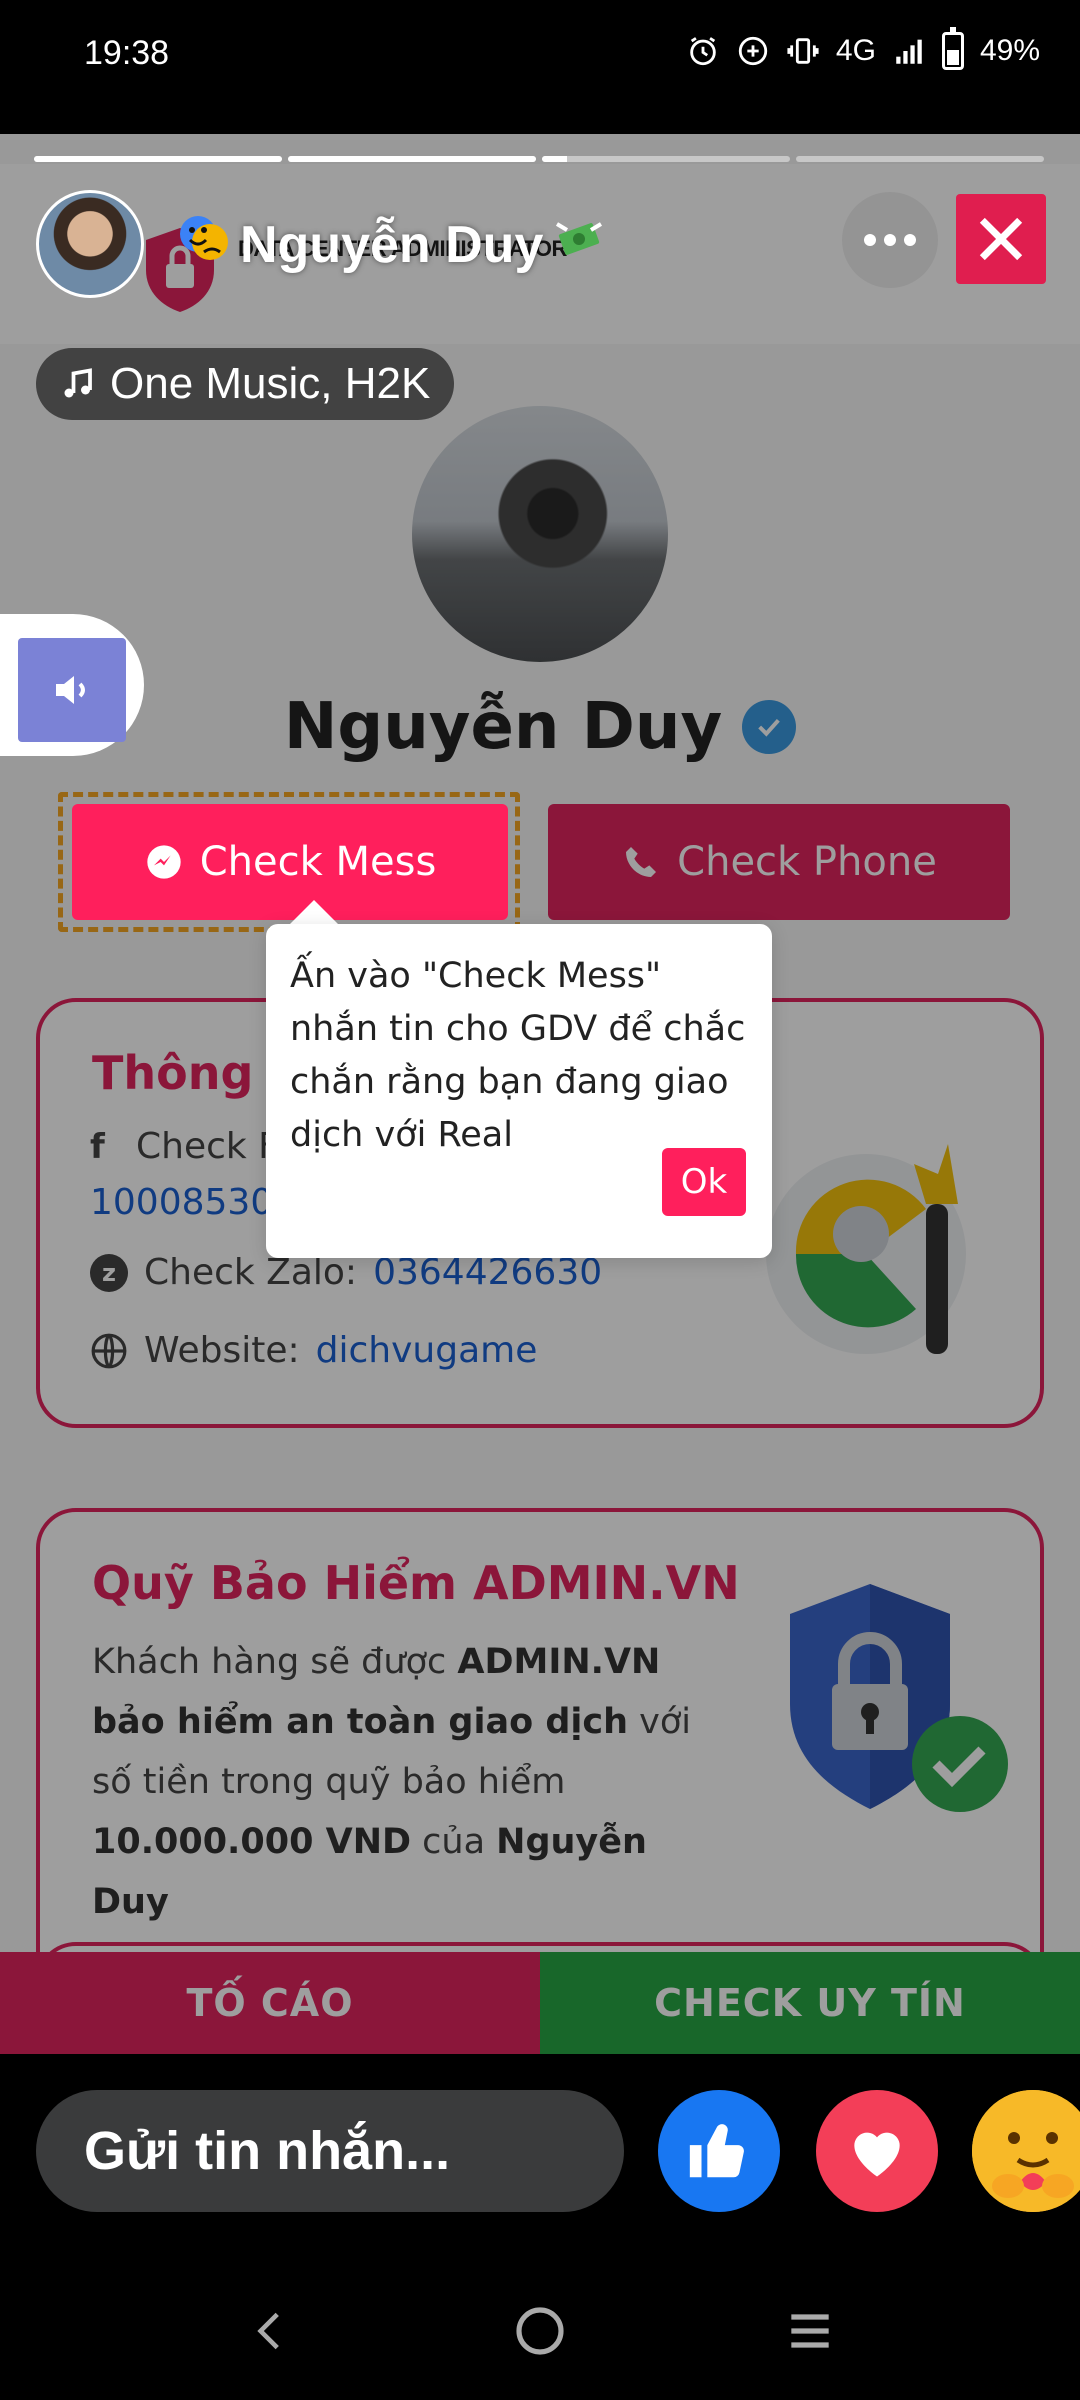 Image resolution: width=1080 pixels, height=2400 pixels. Describe the element at coordinates (909, 51) in the screenshot. I see `signal-icon` at that location.